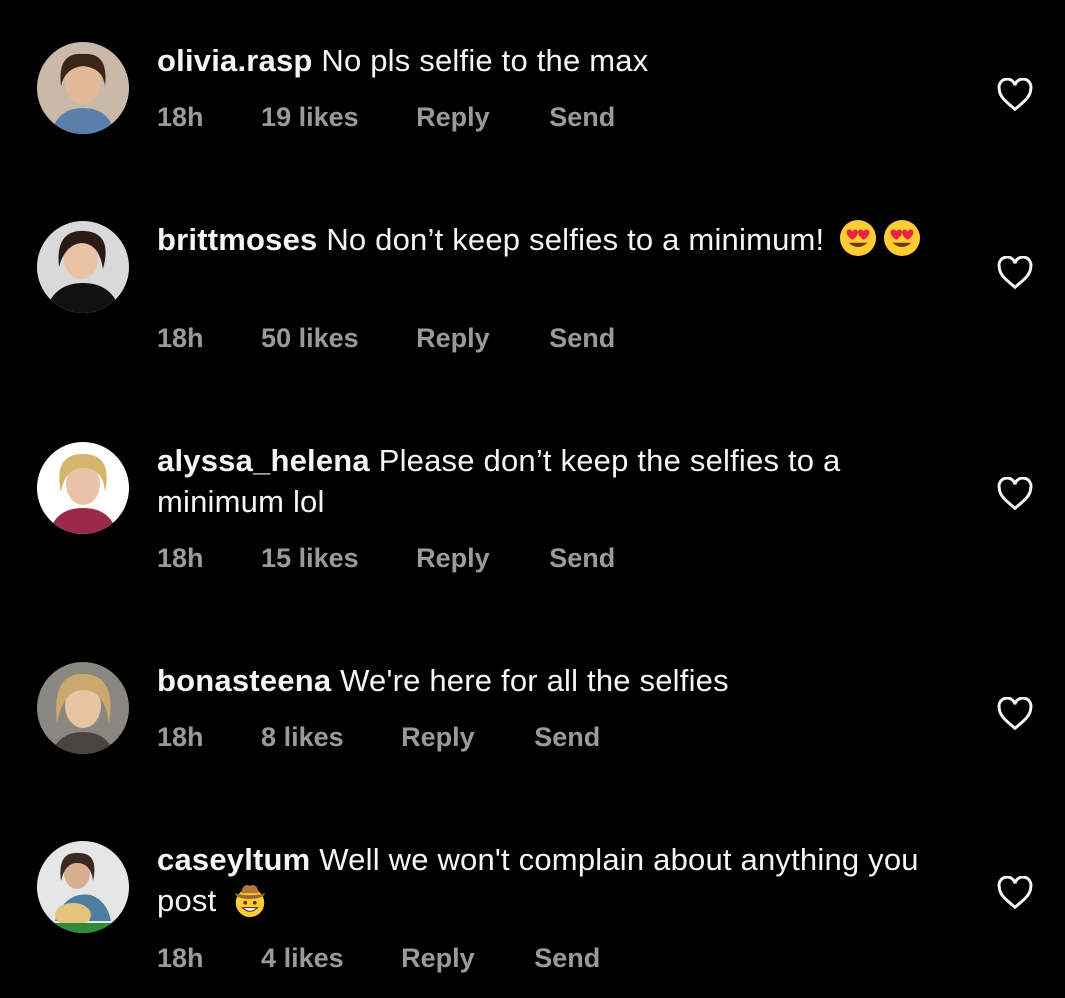  What do you see at coordinates (310, 558) in the screenshot?
I see `comment-likes: 15 likes` at bounding box center [310, 558].